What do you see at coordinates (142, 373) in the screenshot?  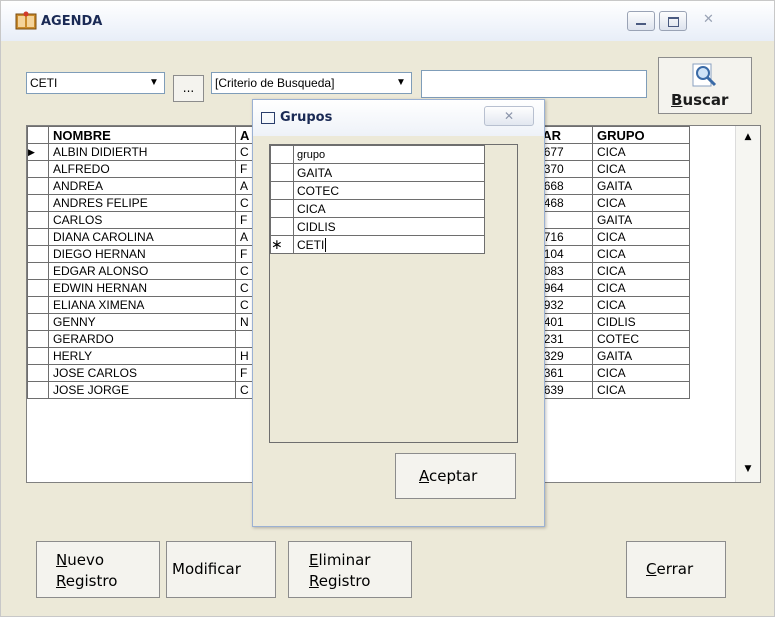 I see `cell-nombre: JOSE CARLOS` at bounding box center [142, 373].